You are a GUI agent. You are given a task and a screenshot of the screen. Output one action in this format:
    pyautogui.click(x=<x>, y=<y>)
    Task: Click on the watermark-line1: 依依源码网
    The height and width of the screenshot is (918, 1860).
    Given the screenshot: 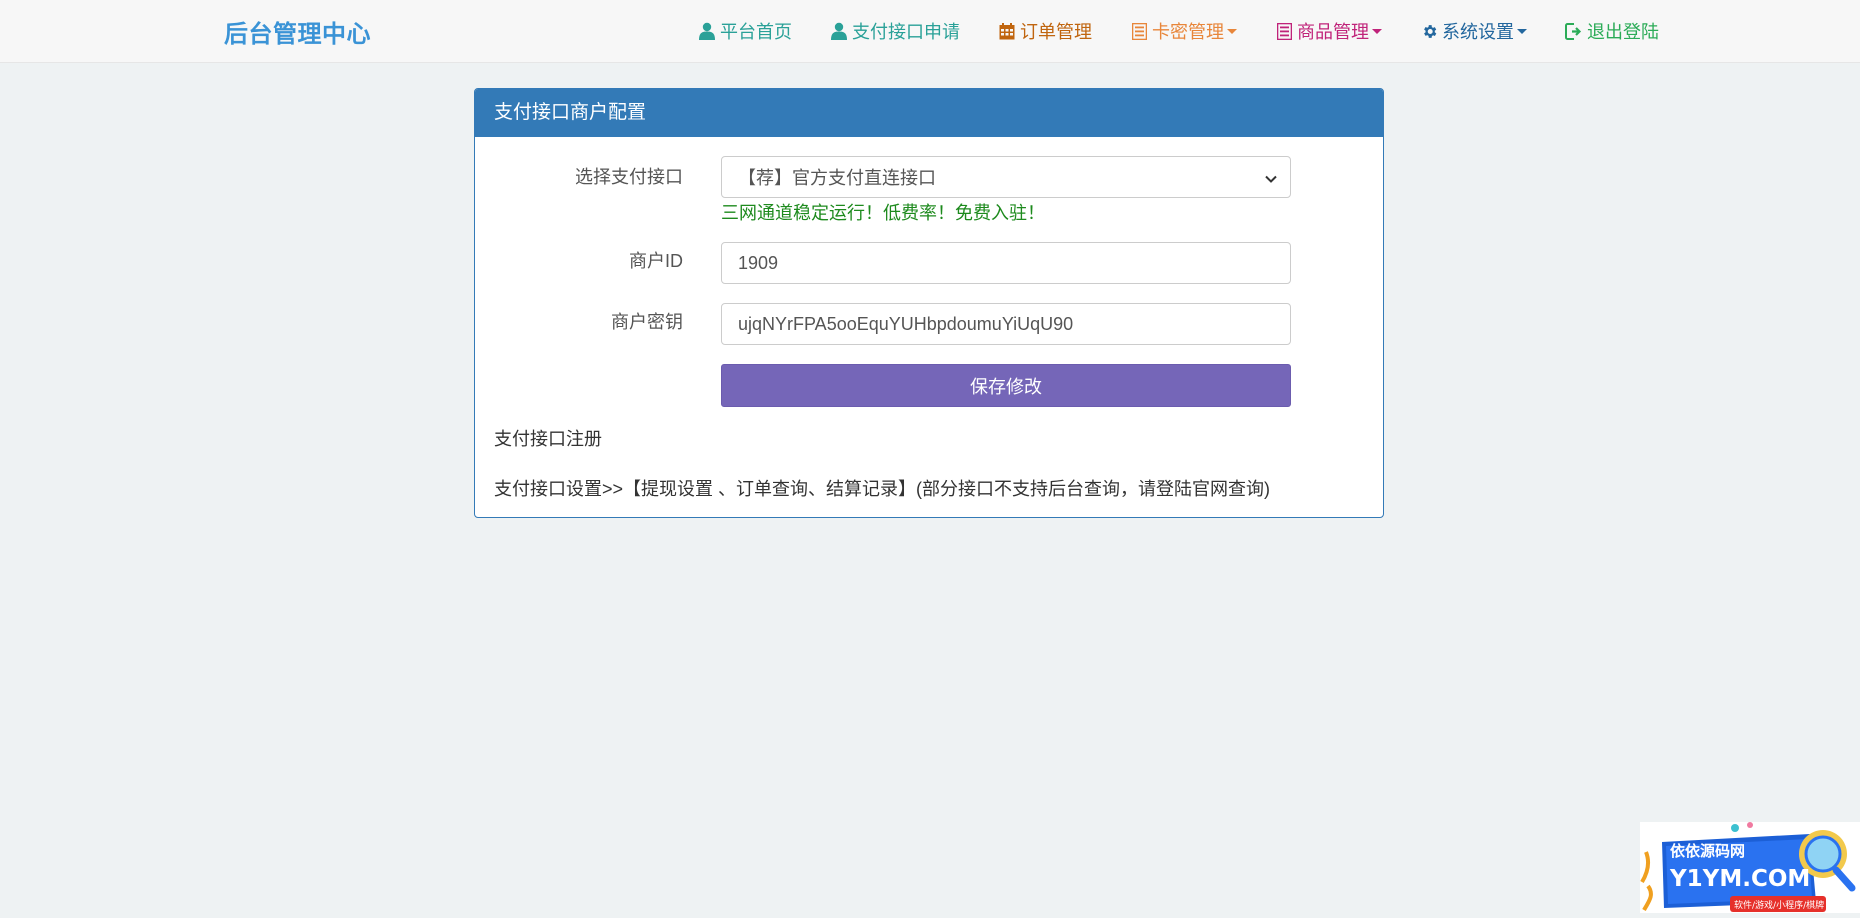 What is the action you would take?
    pyautogui.click(x=1707, y=851)
    